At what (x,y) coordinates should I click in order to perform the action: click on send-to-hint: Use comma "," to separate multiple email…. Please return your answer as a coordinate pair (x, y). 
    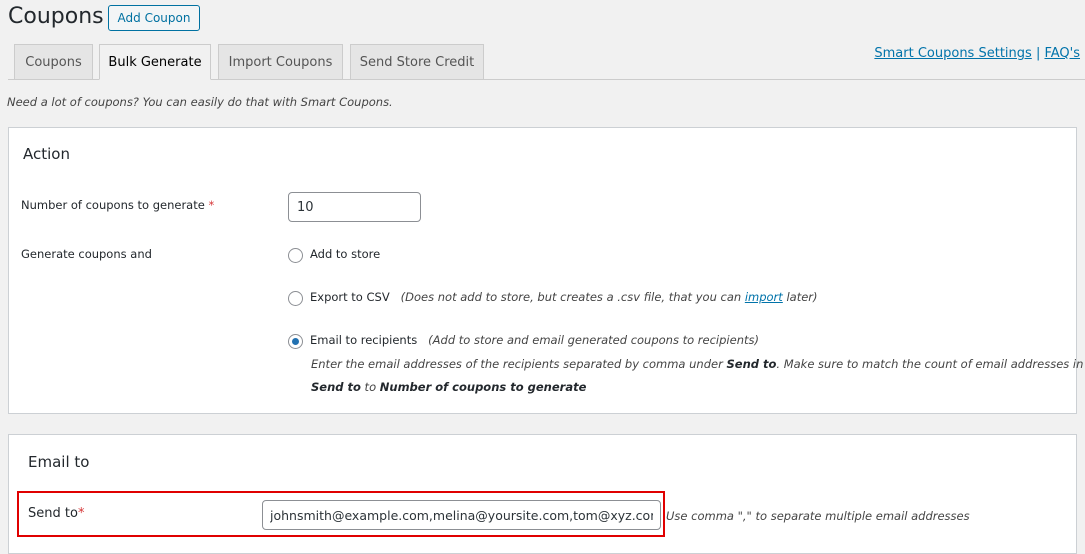
    Looking at the image, I should click on (818, 516).